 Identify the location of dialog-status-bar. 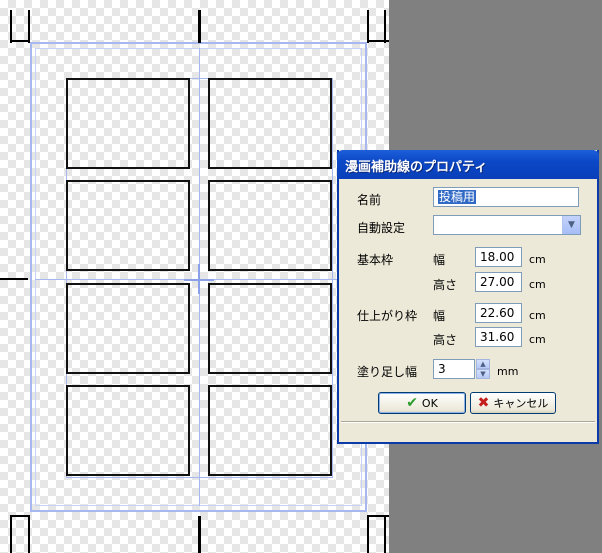
(468, 430).